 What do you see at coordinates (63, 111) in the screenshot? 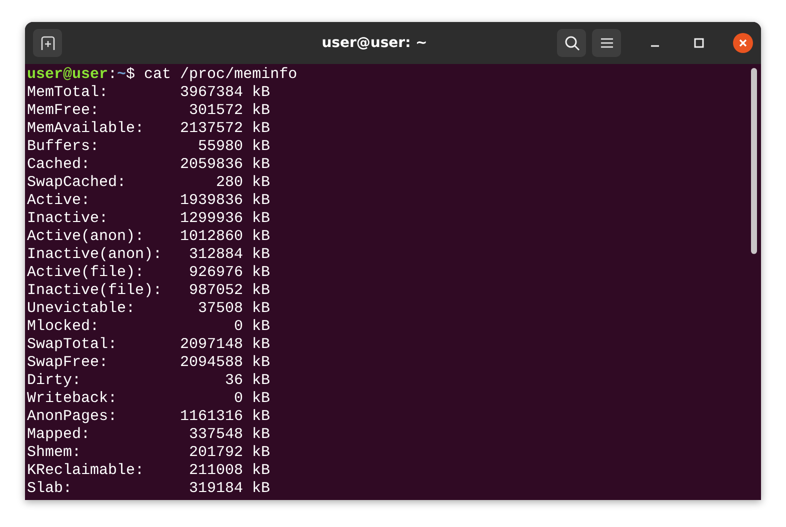
I see `field-name: MemFree:` at bounding box center [63, 111].